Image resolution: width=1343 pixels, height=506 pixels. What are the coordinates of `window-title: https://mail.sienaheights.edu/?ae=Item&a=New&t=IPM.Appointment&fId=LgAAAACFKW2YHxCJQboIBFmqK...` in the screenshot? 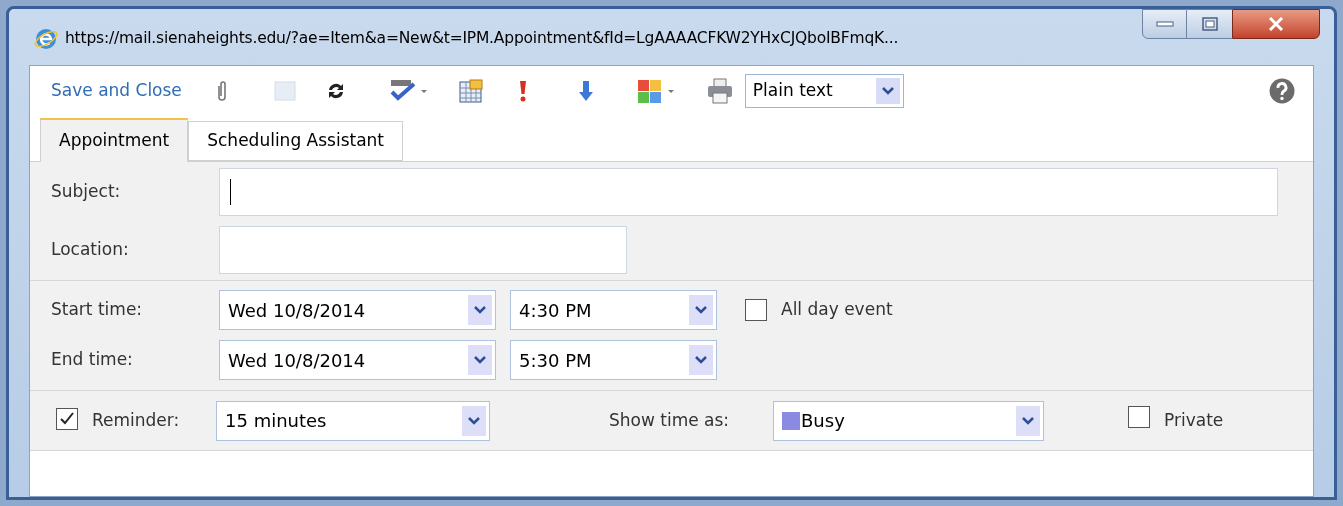 It's located at (482, 39).